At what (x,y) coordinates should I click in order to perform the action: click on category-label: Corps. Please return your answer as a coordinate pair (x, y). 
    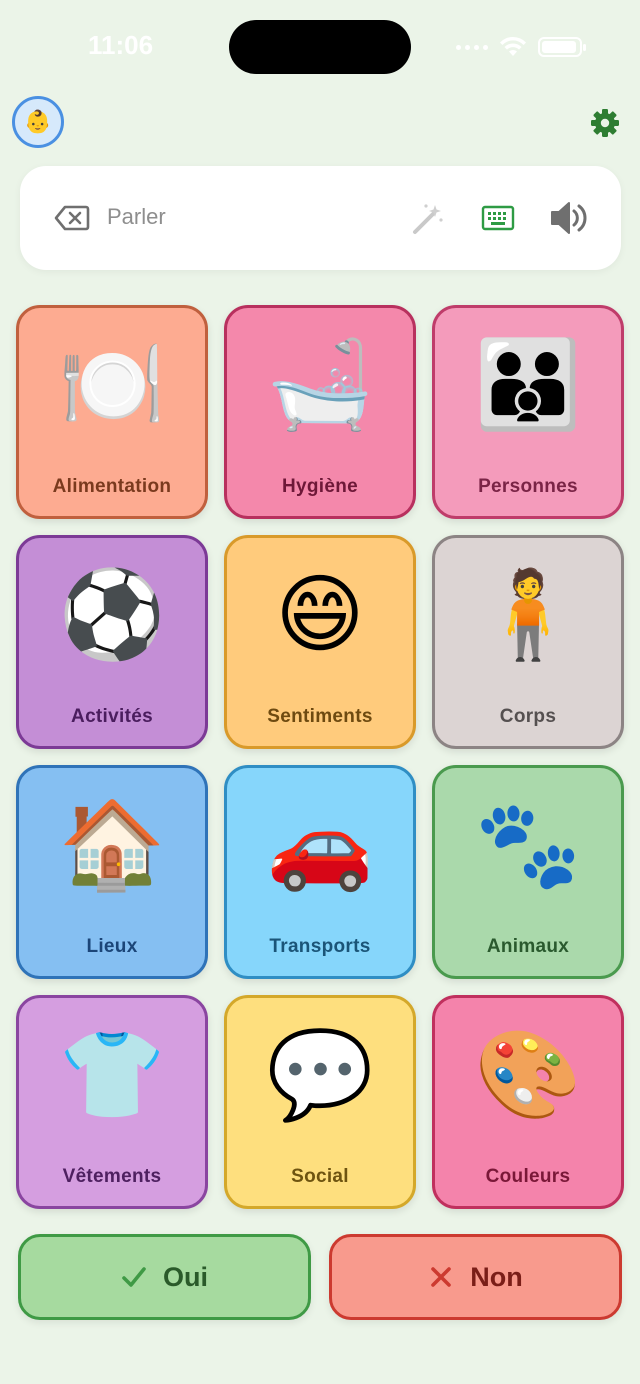
    Looking at the image, I should click on (528, 716).